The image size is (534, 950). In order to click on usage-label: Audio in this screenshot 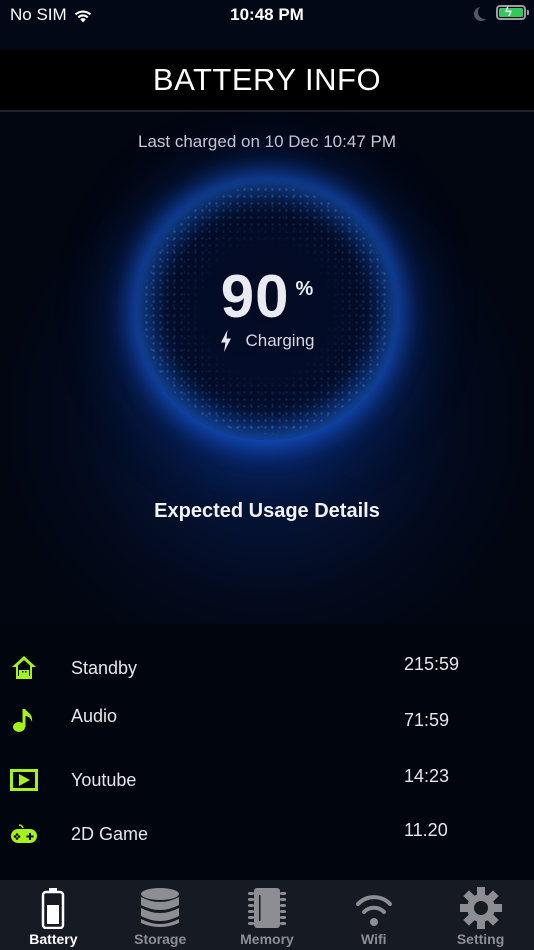, I will do `click(94, 716)`.